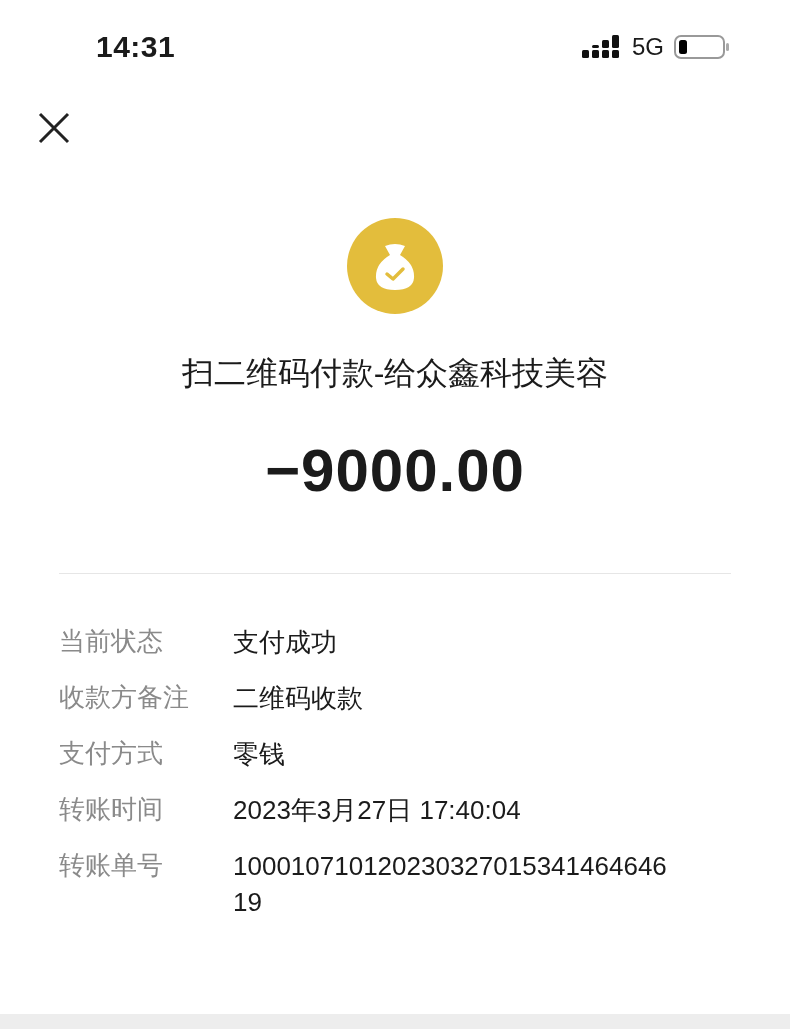 Image resolution: width=790 pixels, height=1029 pixels. Describe the element at coordinates (285, 642) in the screenshot. I see `detail-value: 支付成功` at that location.